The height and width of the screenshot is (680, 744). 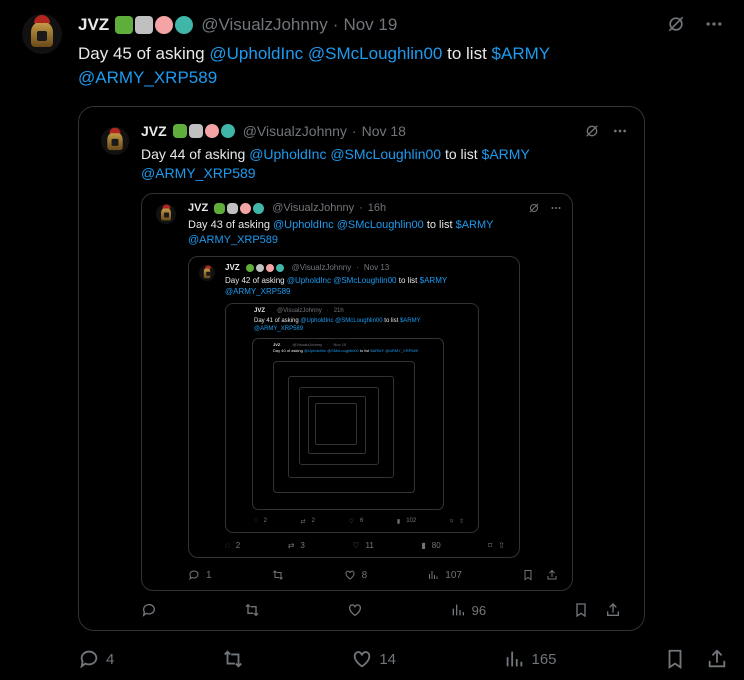 What do you see at coordinates (308, 521) in the screenshot?
I see `retweet-button: ⇄ 2` at bounding box center [308, 521].